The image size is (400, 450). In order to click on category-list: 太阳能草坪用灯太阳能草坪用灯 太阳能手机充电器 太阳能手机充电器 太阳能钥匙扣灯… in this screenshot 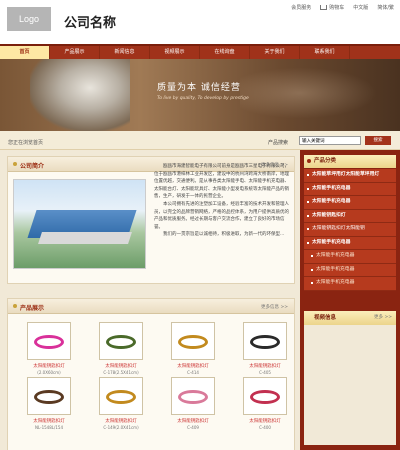, I will do `click(350, 230)`.